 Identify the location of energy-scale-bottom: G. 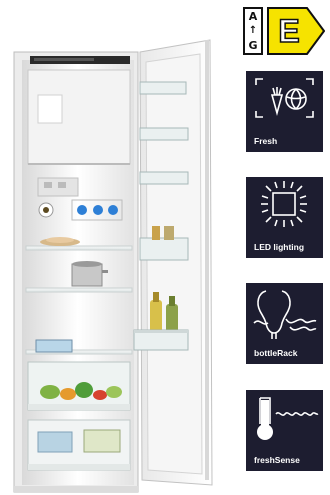
(253, 45).